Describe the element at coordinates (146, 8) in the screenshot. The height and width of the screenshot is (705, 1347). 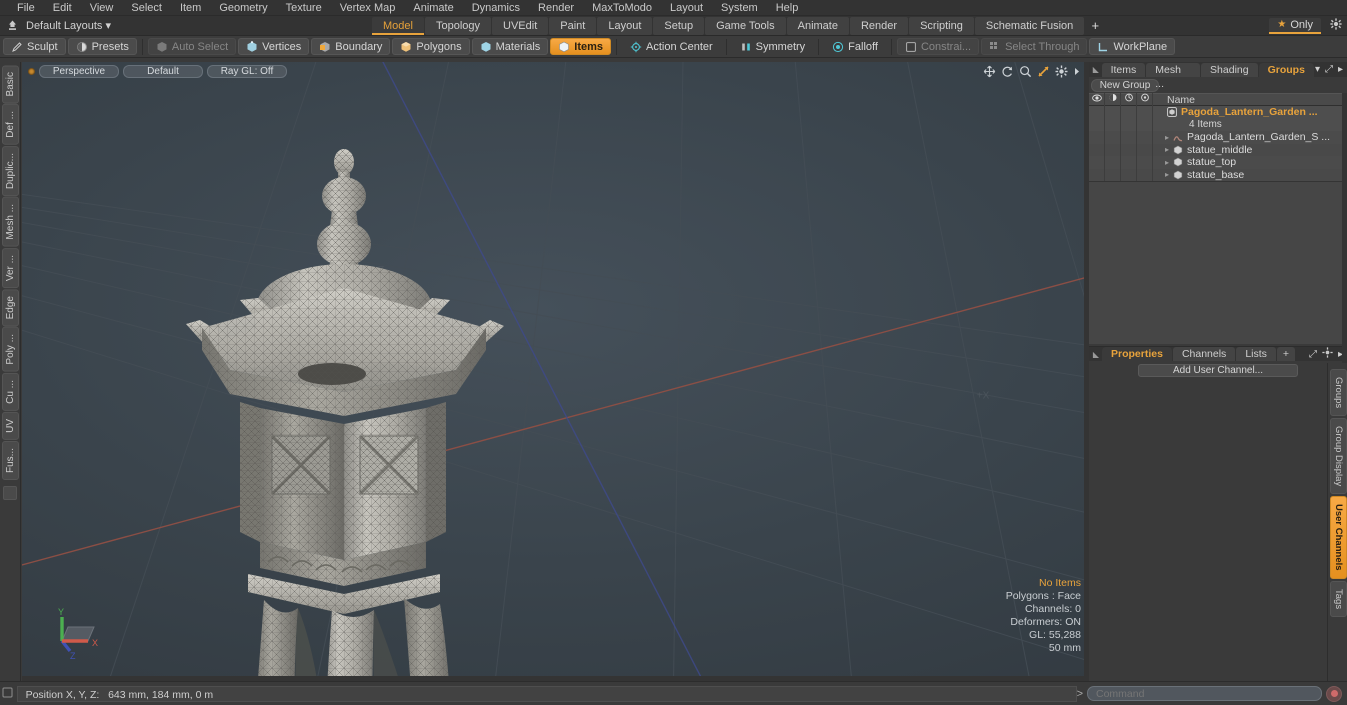
I see `menu-item-select: Select` at that location.